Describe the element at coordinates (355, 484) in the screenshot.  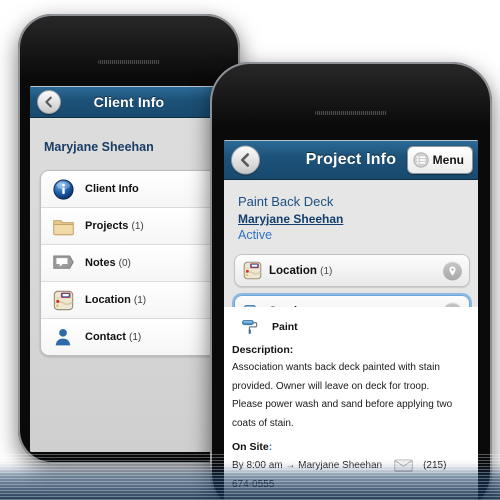
I see `phone-number-row: 674-0555` at that location.